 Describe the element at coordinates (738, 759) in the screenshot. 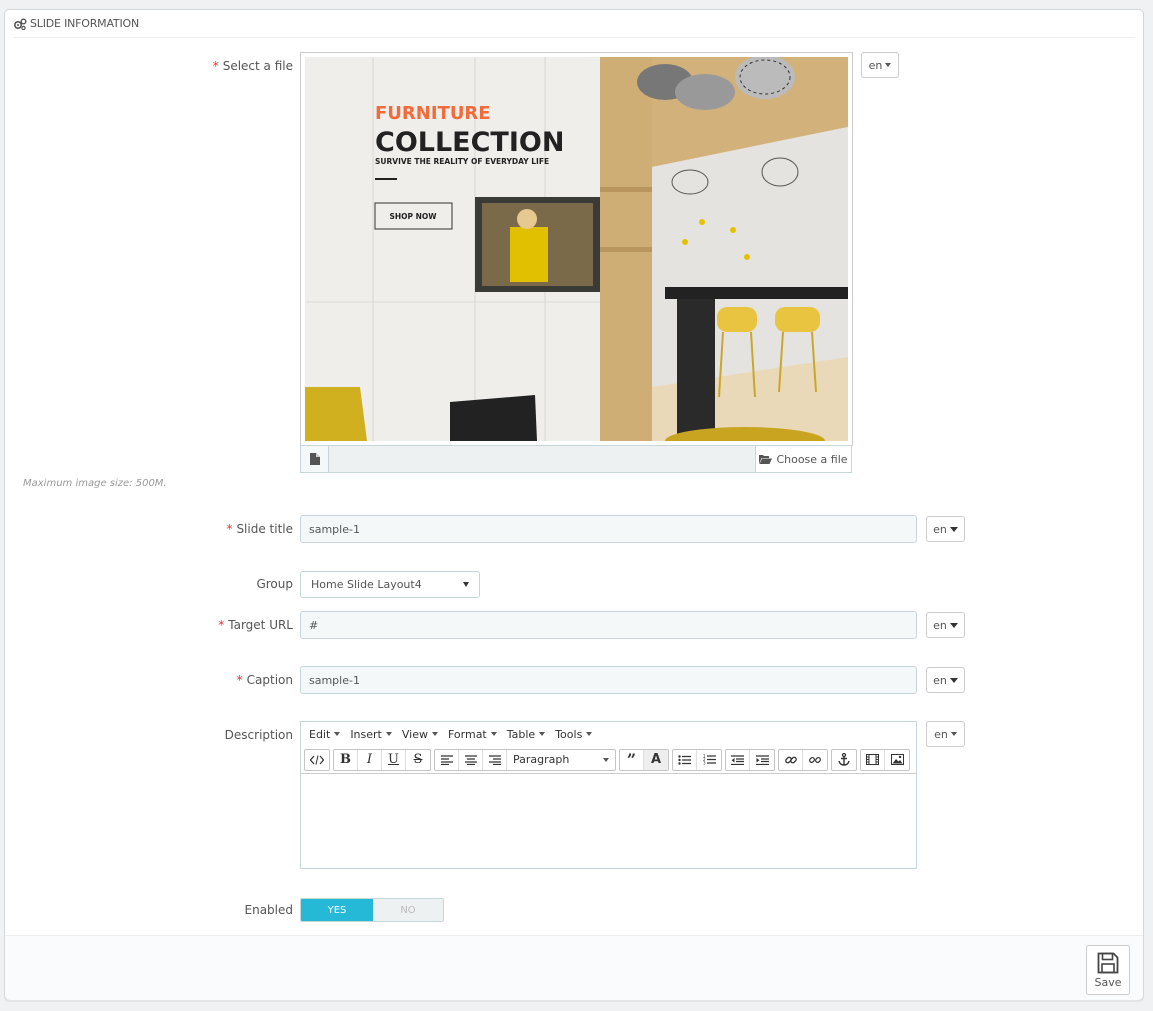

I see `outdent-icon` at that location.